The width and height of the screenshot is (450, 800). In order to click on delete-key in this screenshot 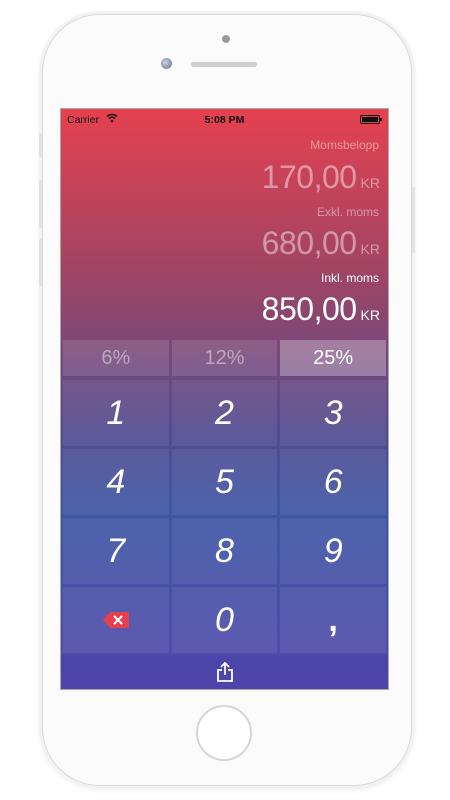, I will do `click(116, 620)`.